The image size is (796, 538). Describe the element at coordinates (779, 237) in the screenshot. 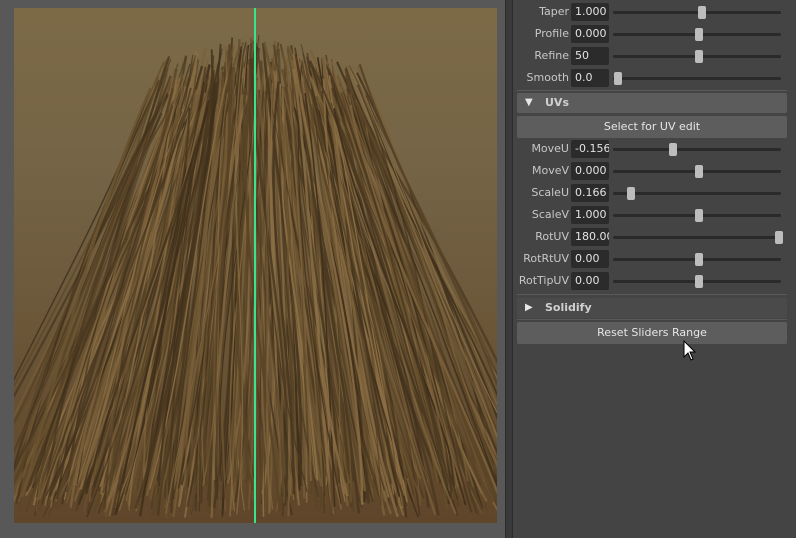

I see `rotuv-slider-thumb` at that location.